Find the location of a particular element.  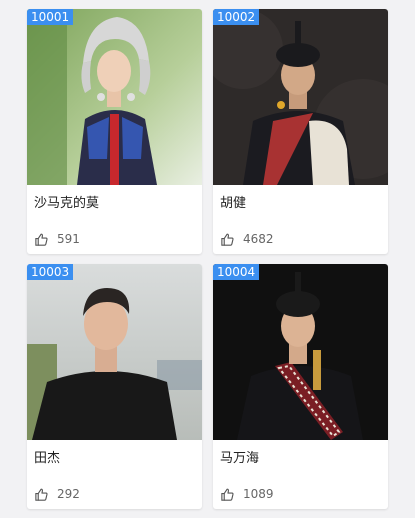

contestant-name: 马万海 is located at coordinates (240, 458).